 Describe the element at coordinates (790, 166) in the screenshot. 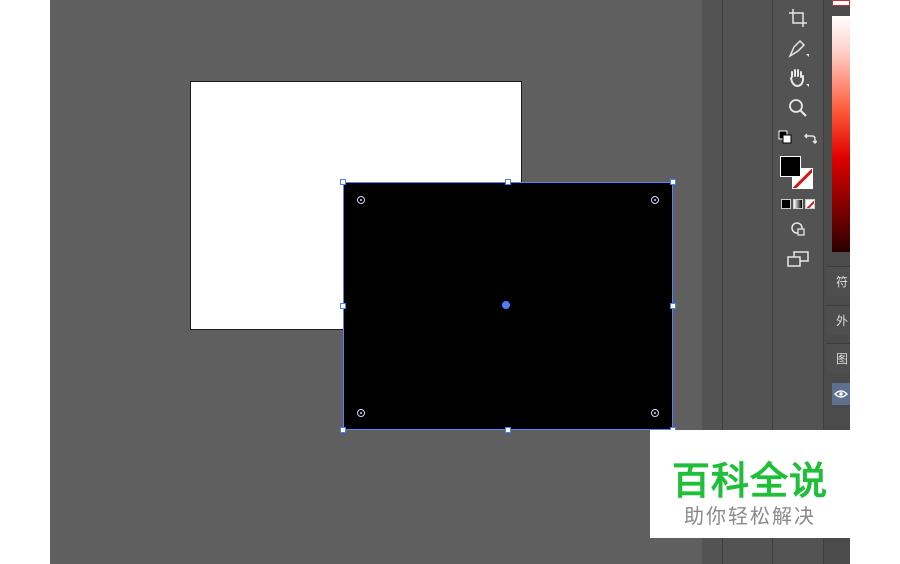

I see `fill-swatch` at that location.